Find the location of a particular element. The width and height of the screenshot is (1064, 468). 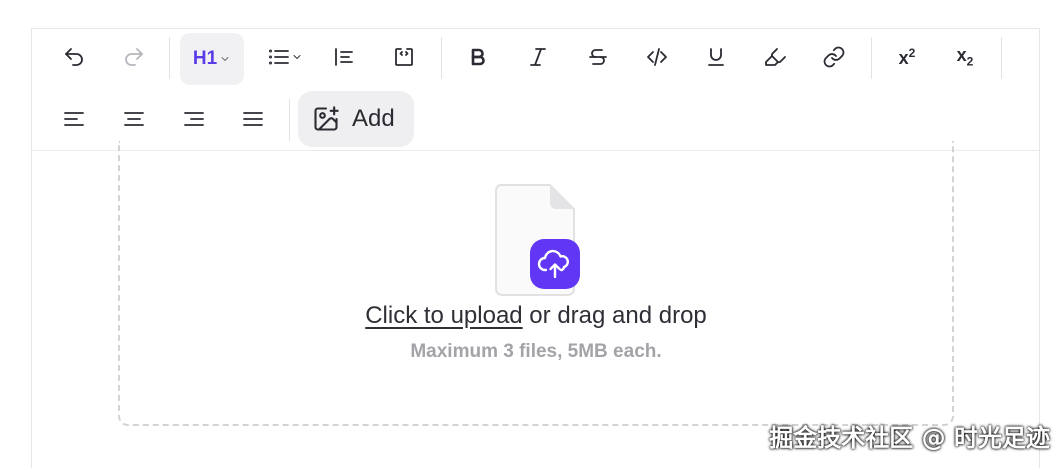

add-button-label: Add is located at coordinates (373, 118).